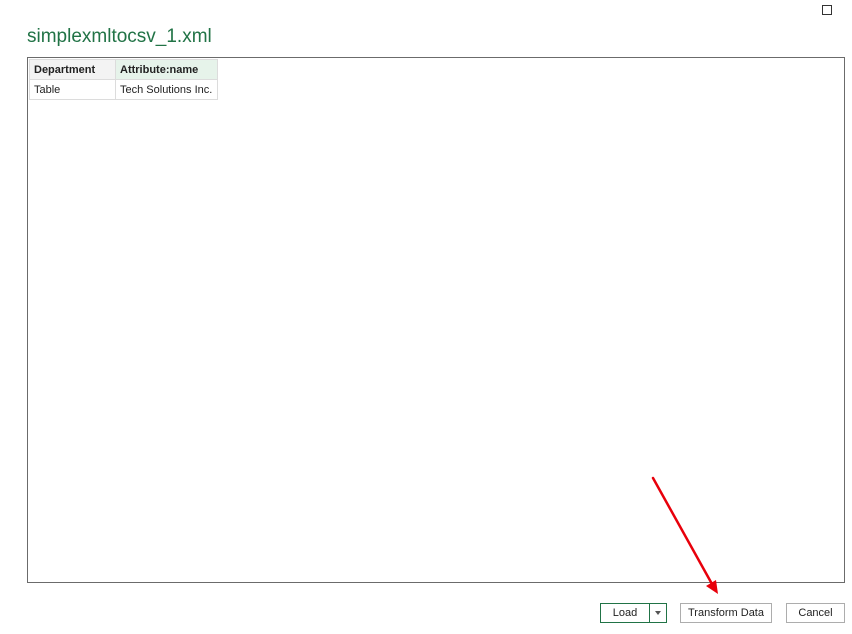 This screenshot has height=634, width=852. Describe the element at coordinates (827, 10) in the screenshot. I see `maximize-icon` at that location.